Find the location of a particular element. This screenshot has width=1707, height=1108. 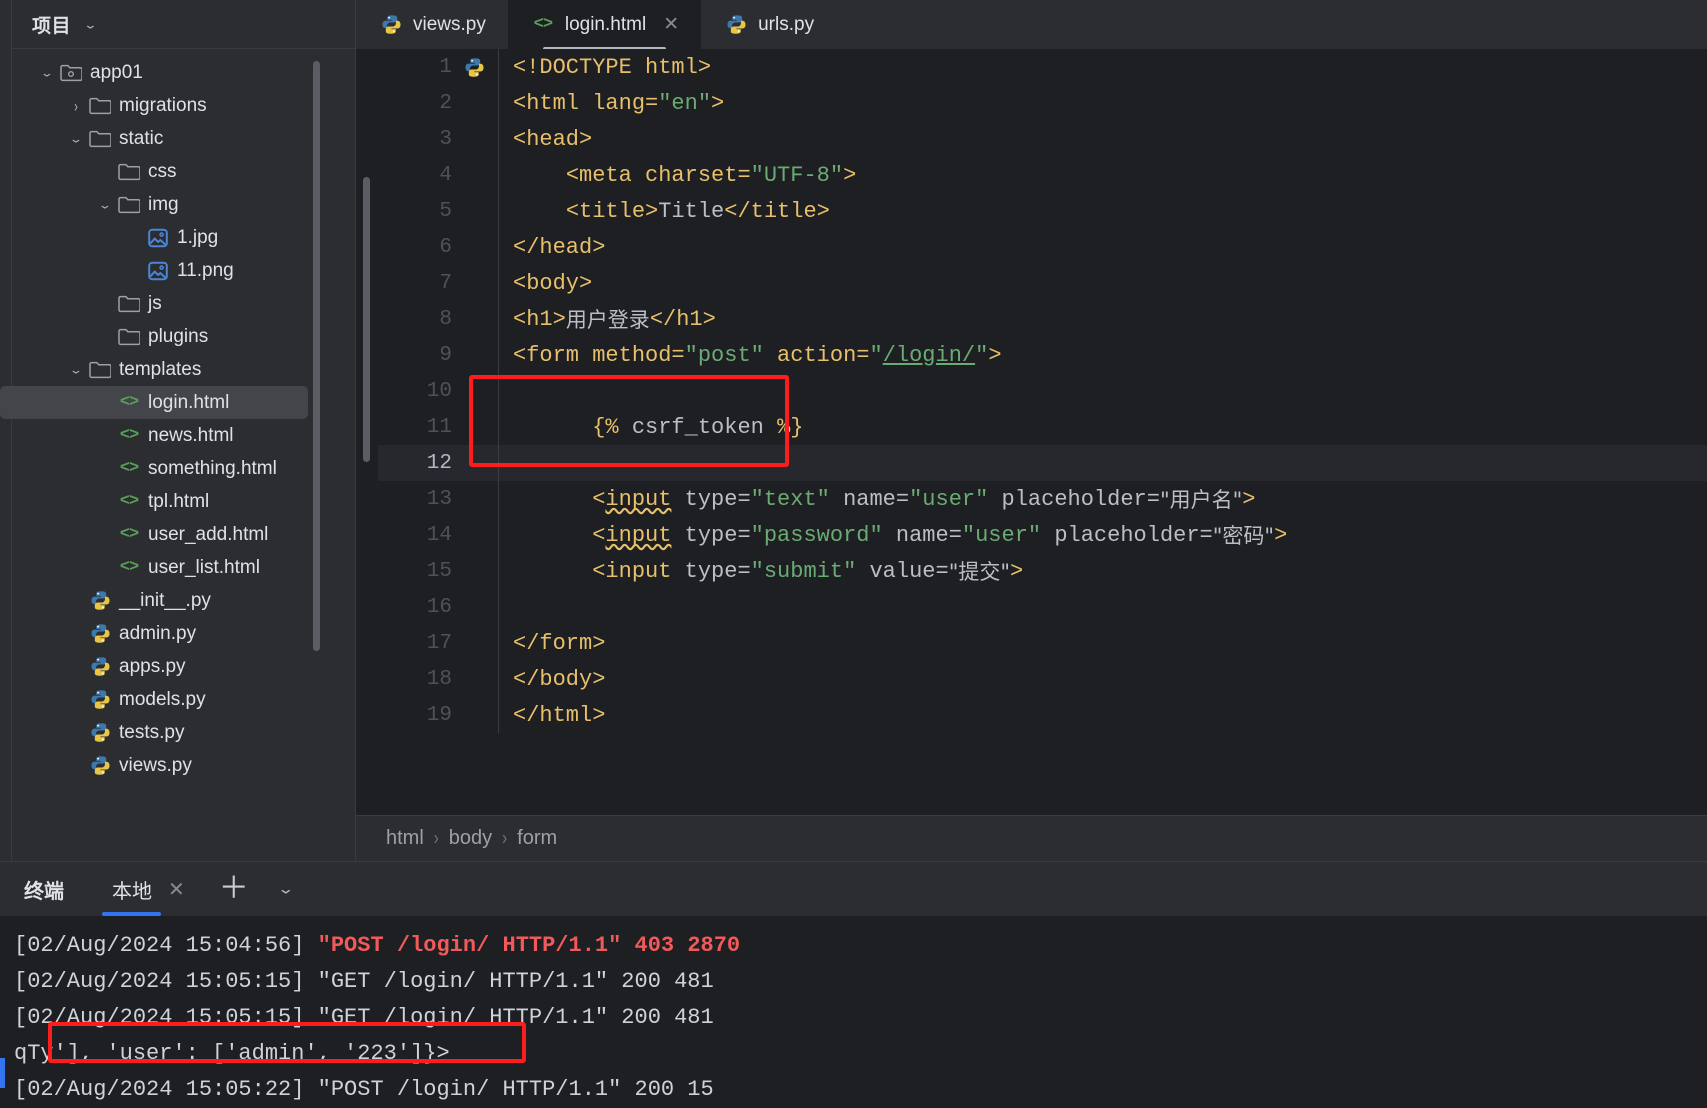

tree-item-user-add-html: <> user_add.html is located at coordinates (177, 534).